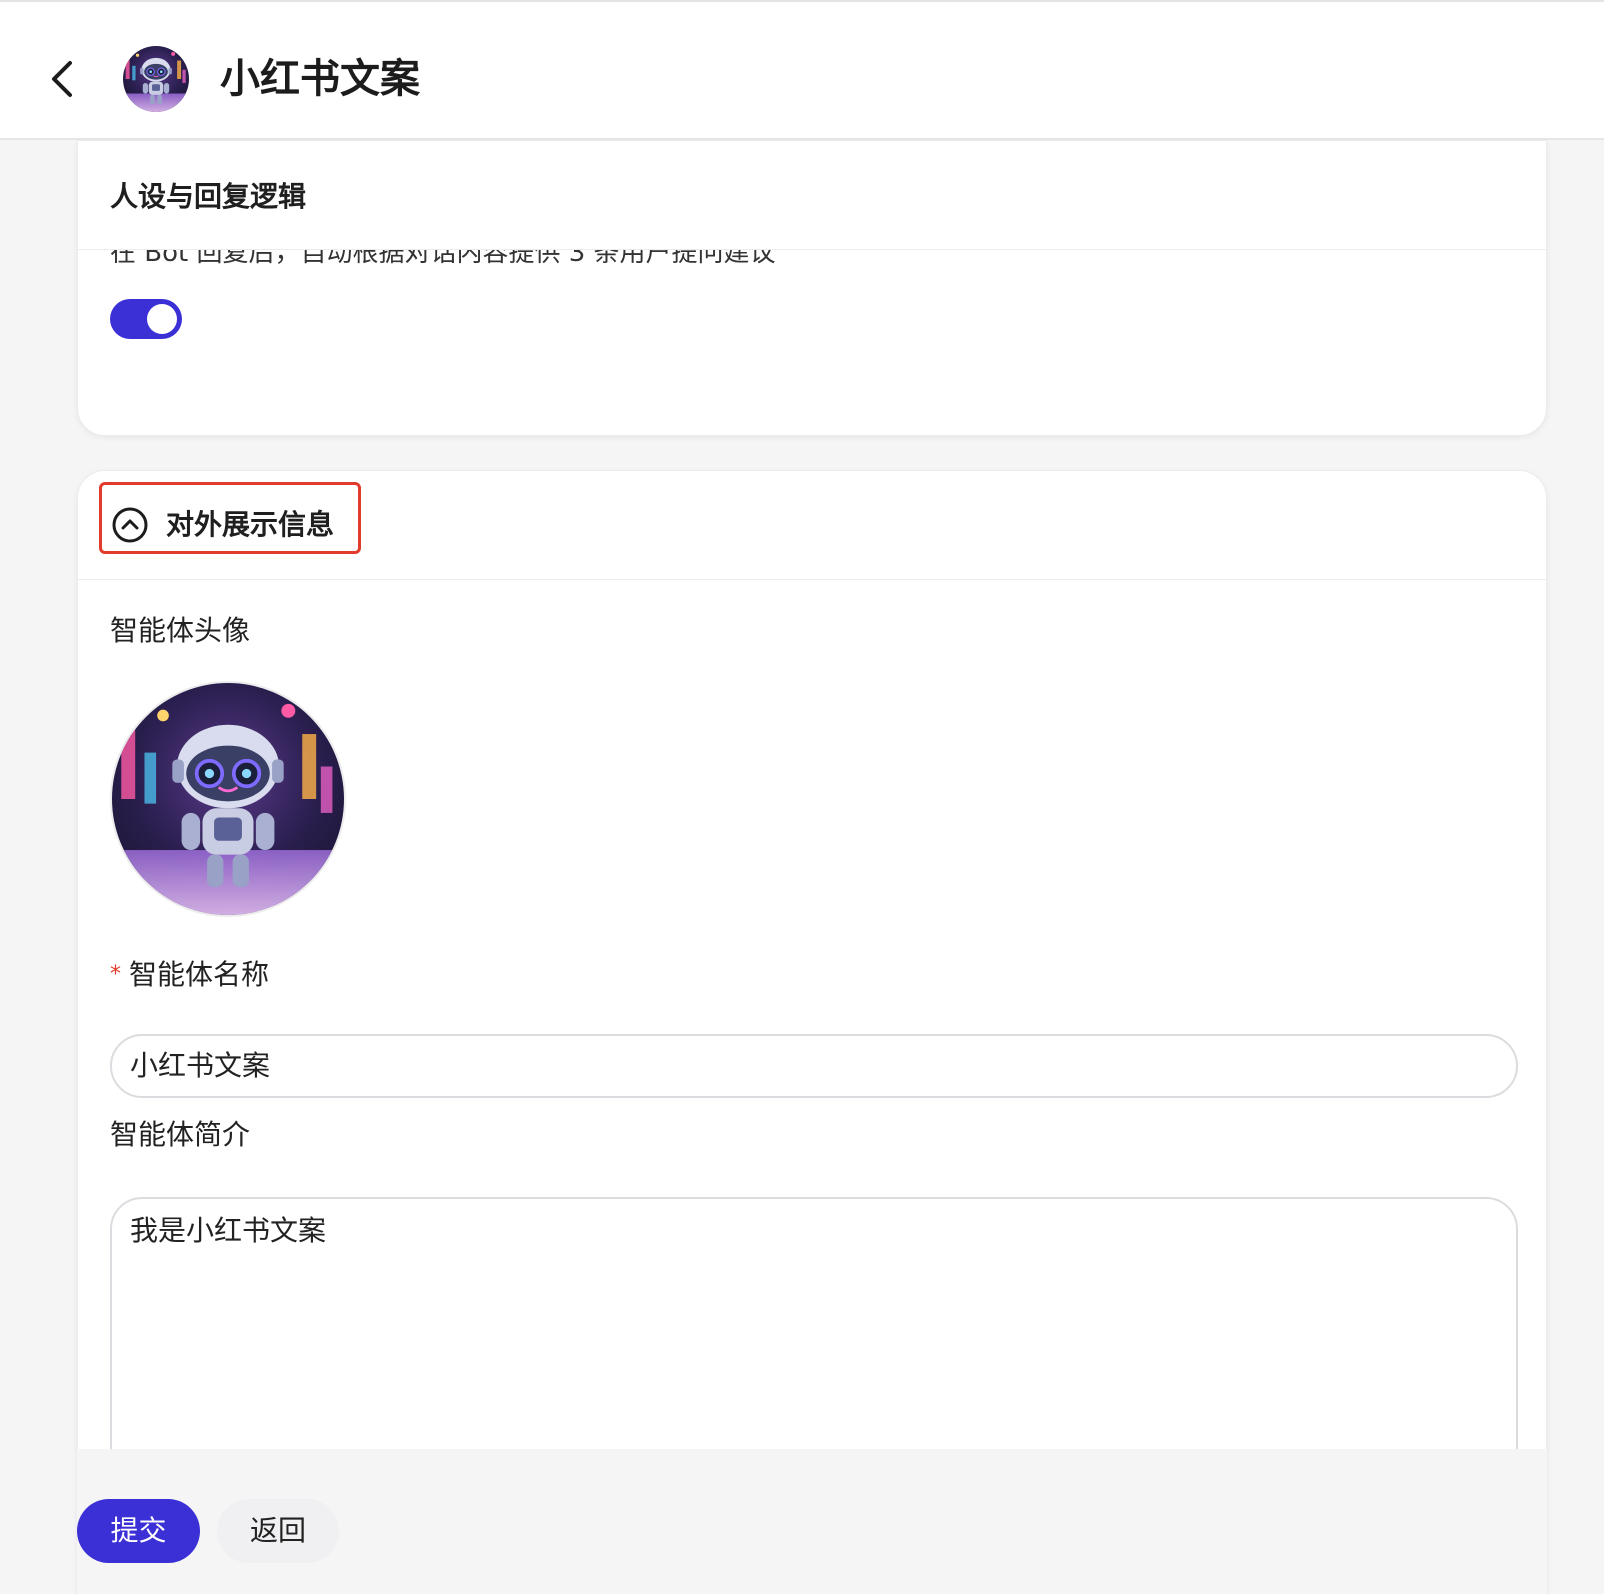  I want to click on agent-name-input: 小红书文案, so click(814, 1066).